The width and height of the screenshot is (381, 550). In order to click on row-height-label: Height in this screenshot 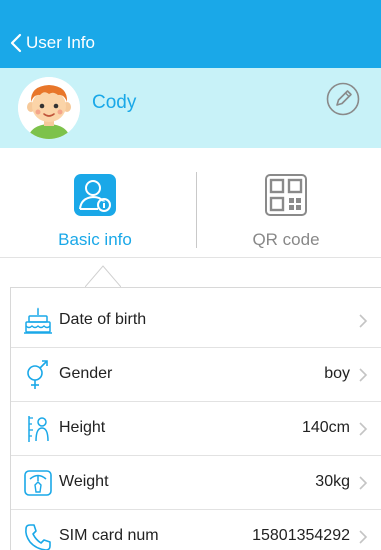, I will do `click(82, 427)`.